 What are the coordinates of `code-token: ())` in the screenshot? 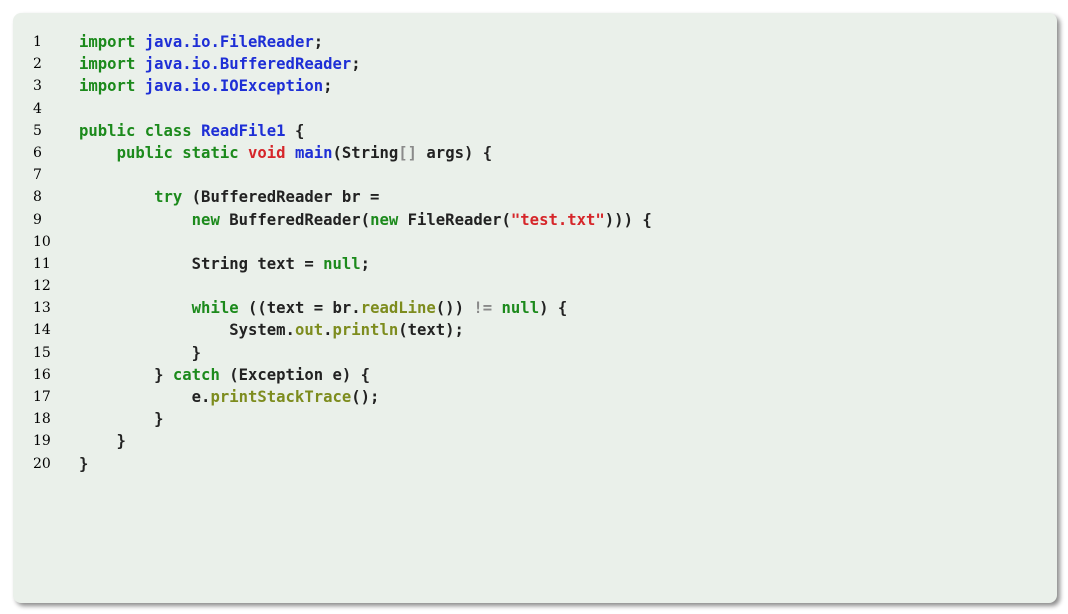 It's located at (454, 308).